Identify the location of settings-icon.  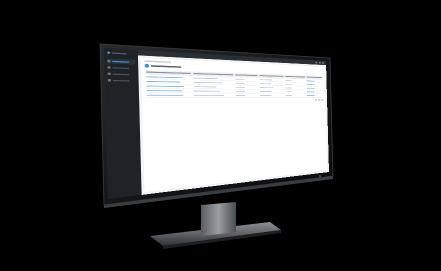
(319, 62).